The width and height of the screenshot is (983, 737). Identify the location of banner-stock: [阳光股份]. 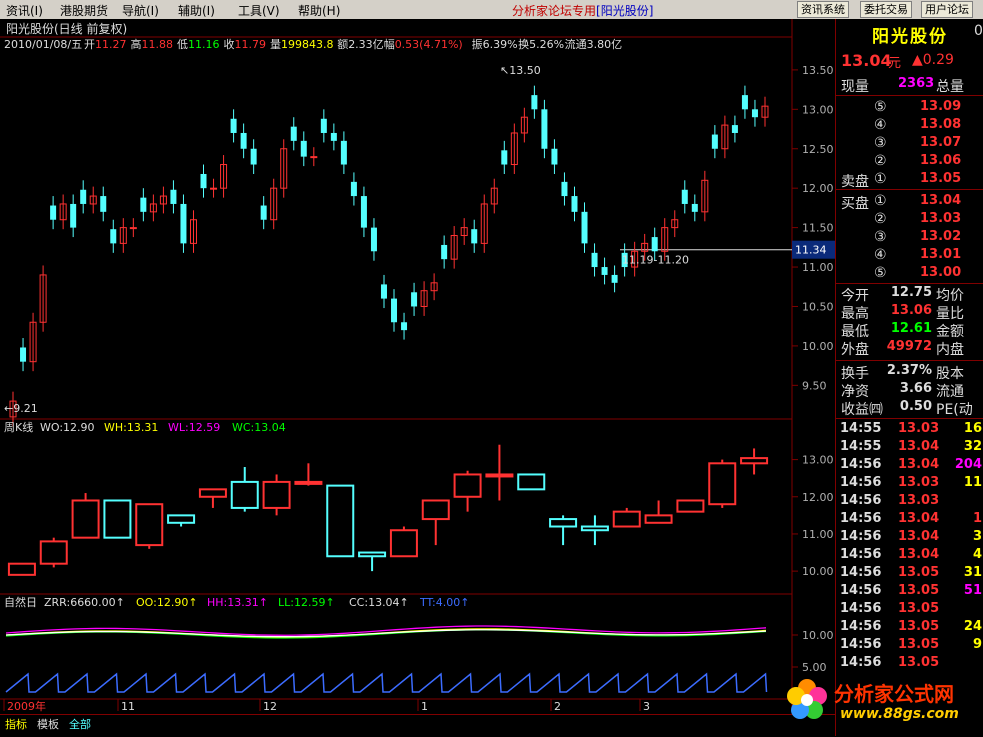
(625, 11).